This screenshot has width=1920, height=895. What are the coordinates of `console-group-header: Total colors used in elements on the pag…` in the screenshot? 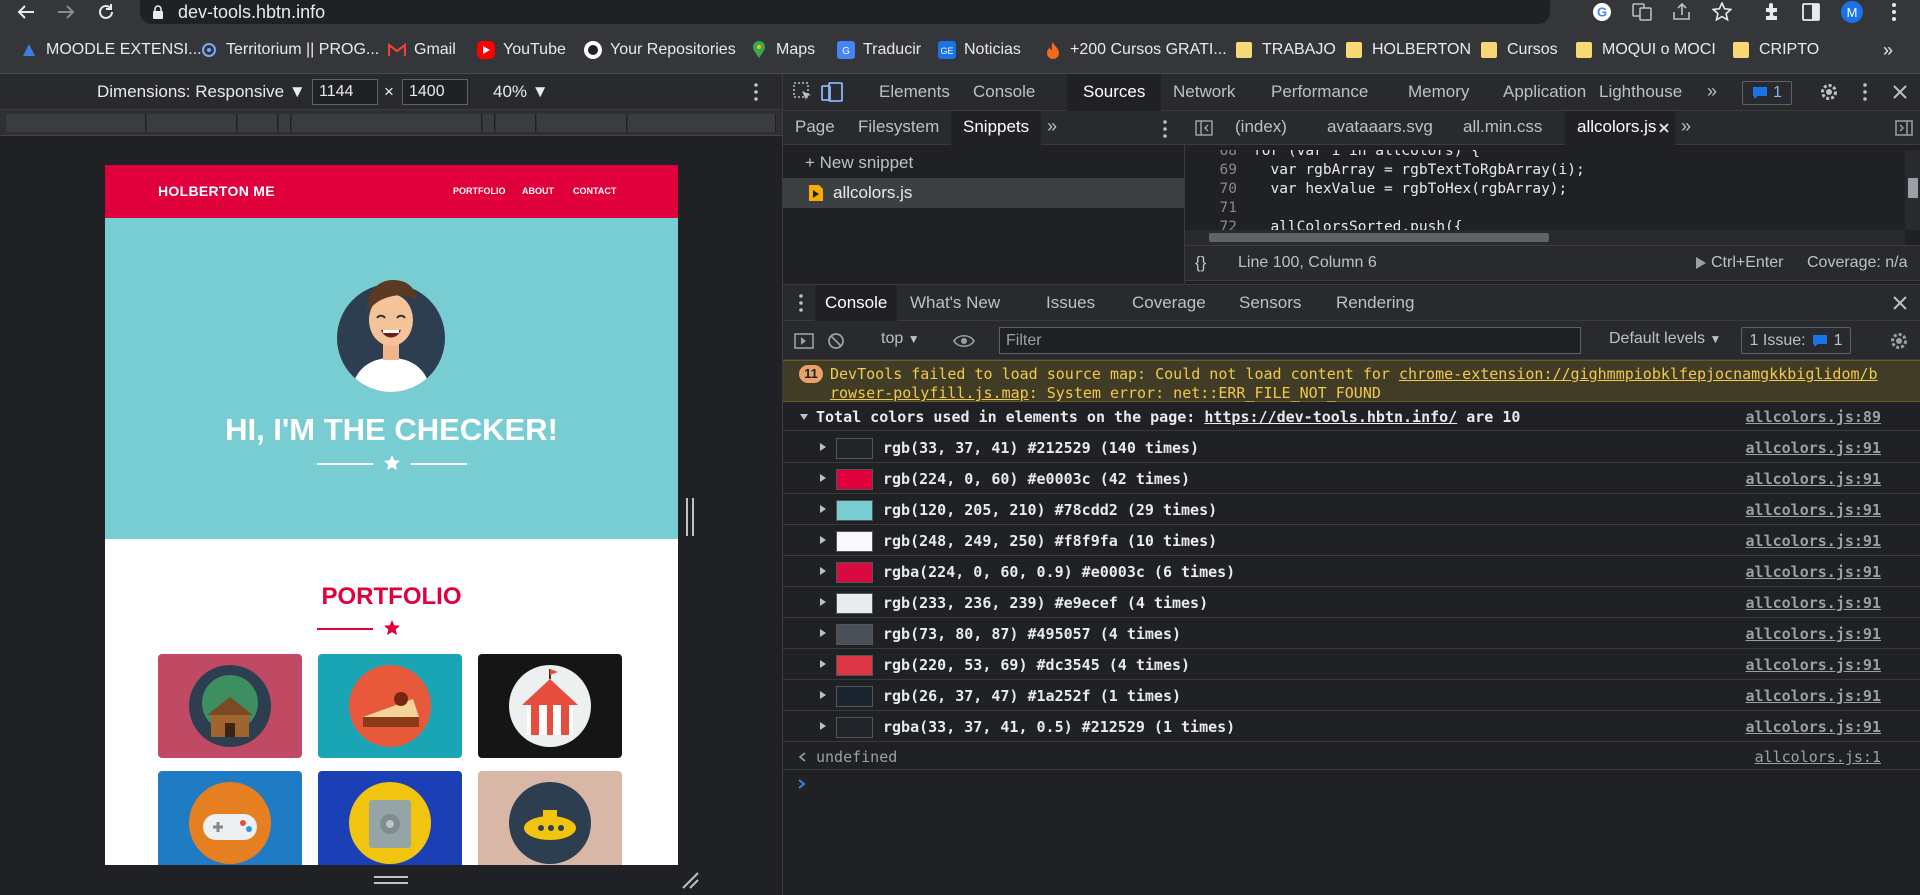 It's located at (1351, 417).